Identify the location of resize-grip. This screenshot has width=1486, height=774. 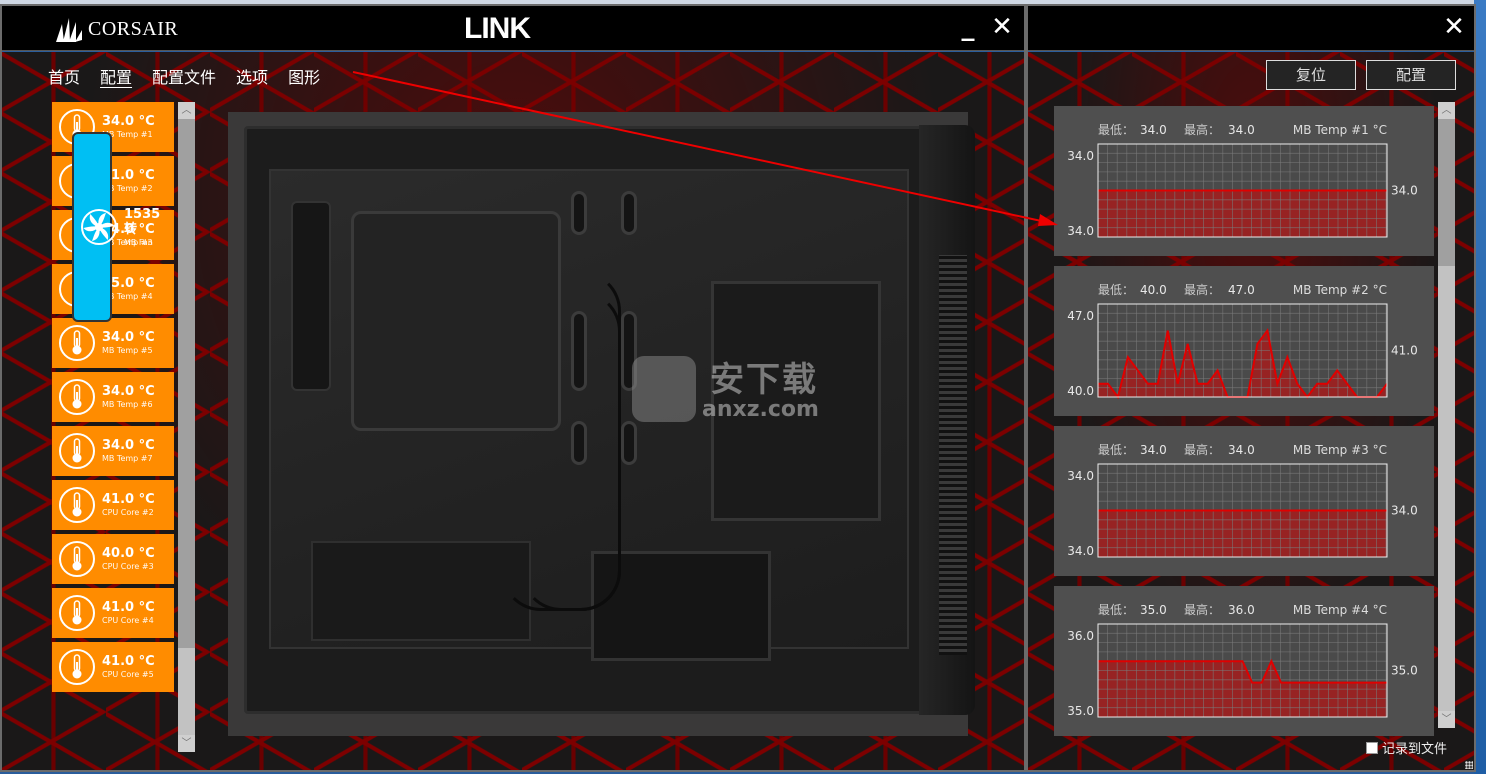
(1469, 765).